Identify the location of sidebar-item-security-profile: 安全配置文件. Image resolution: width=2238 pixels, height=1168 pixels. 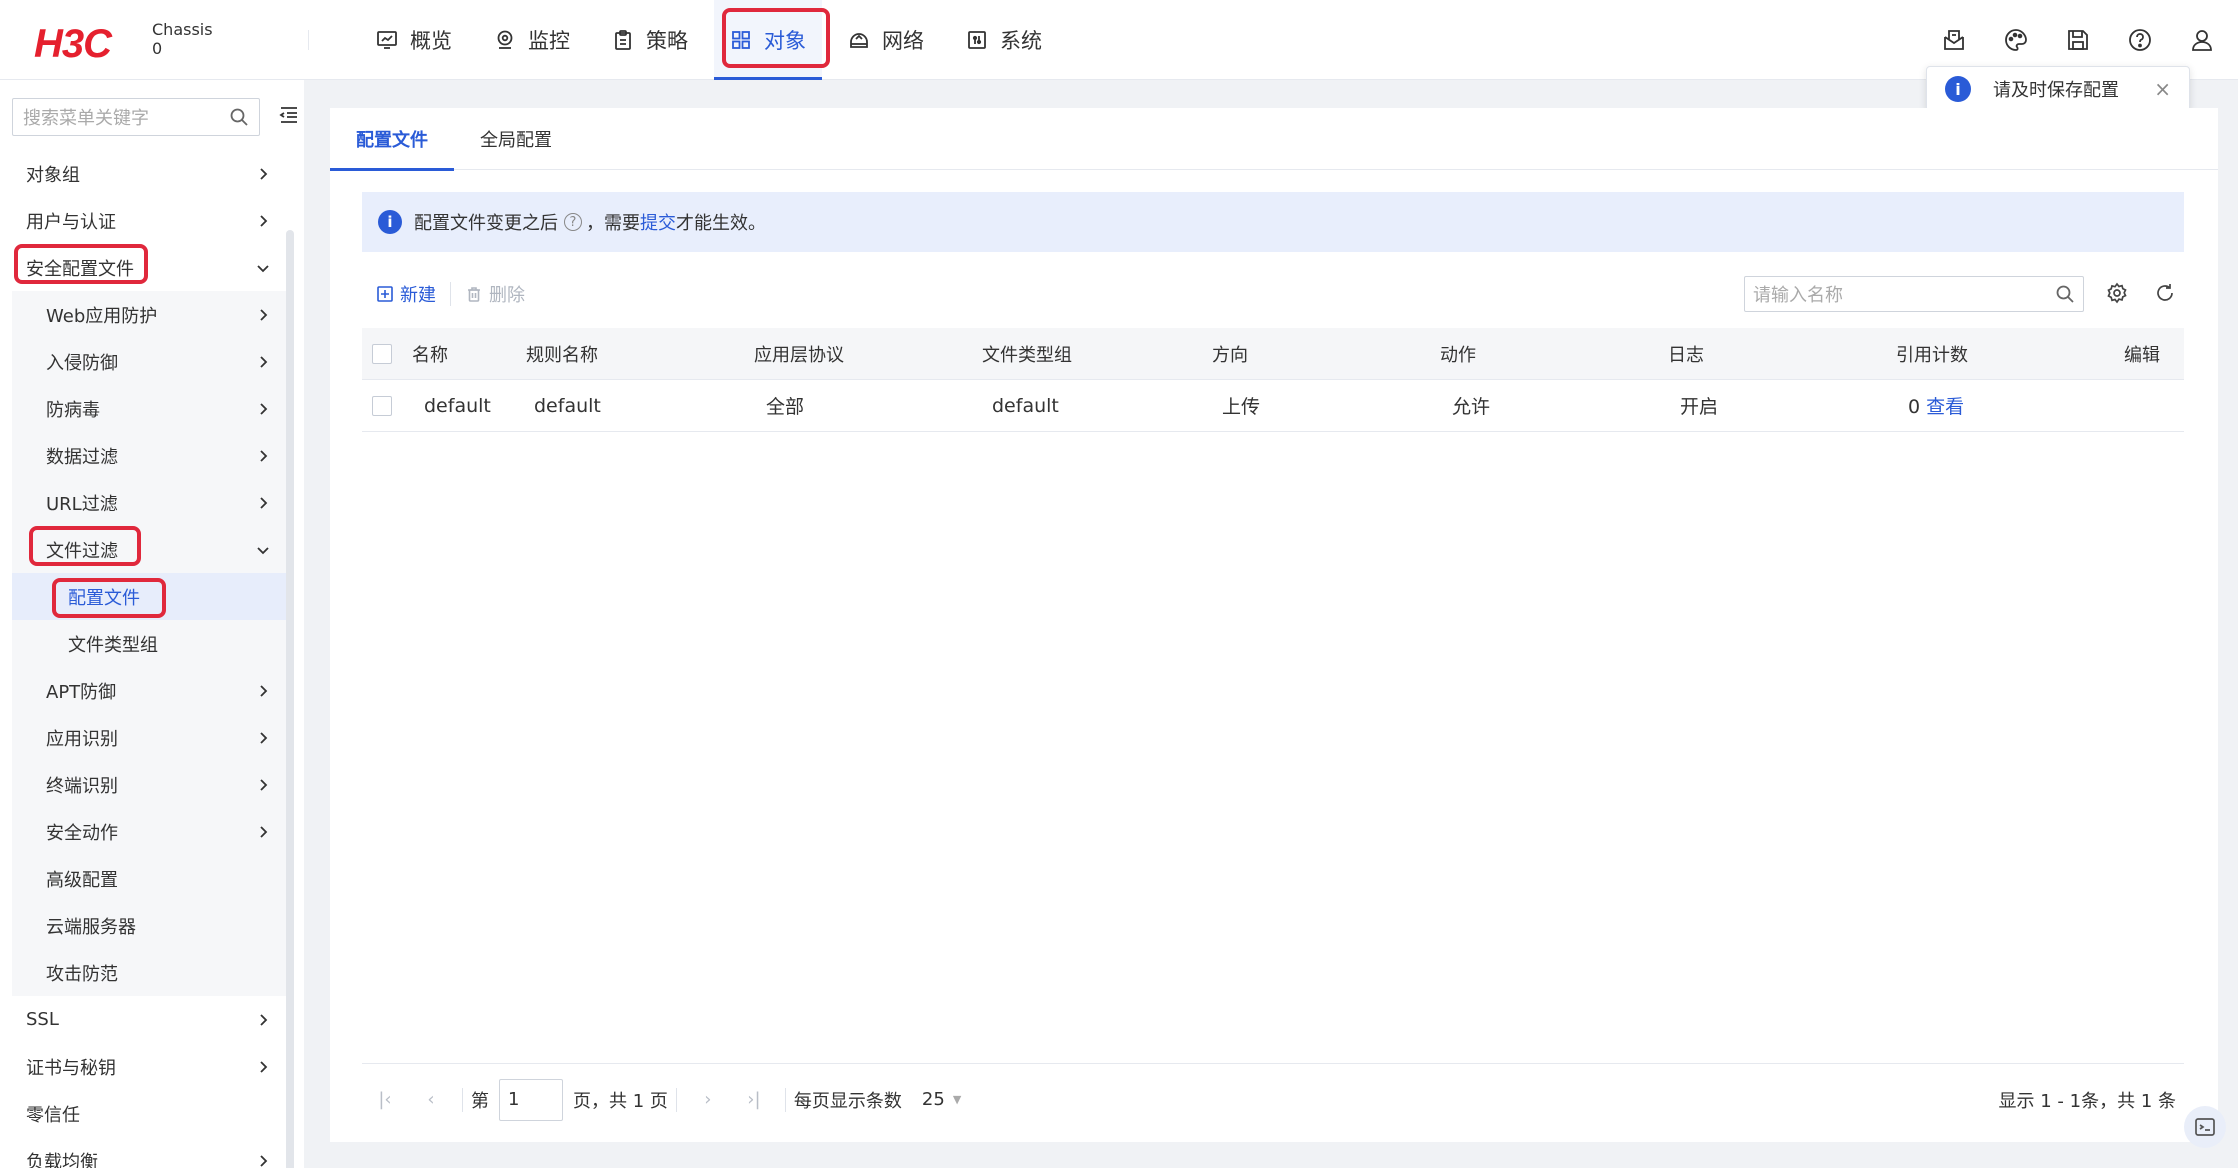
(149, 267).